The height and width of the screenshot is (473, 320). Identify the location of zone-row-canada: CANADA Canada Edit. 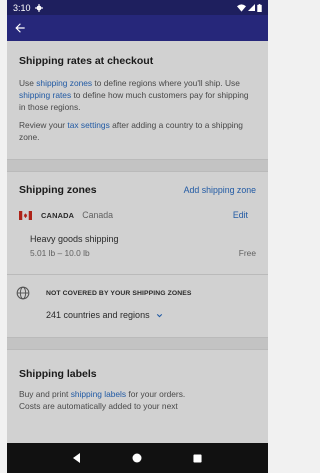
(137, 210).